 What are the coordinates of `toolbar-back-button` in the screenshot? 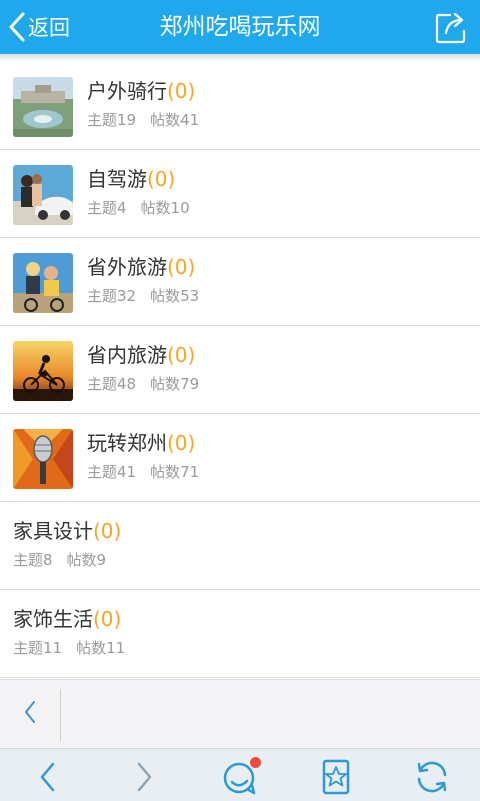 It's located at (48, 777).